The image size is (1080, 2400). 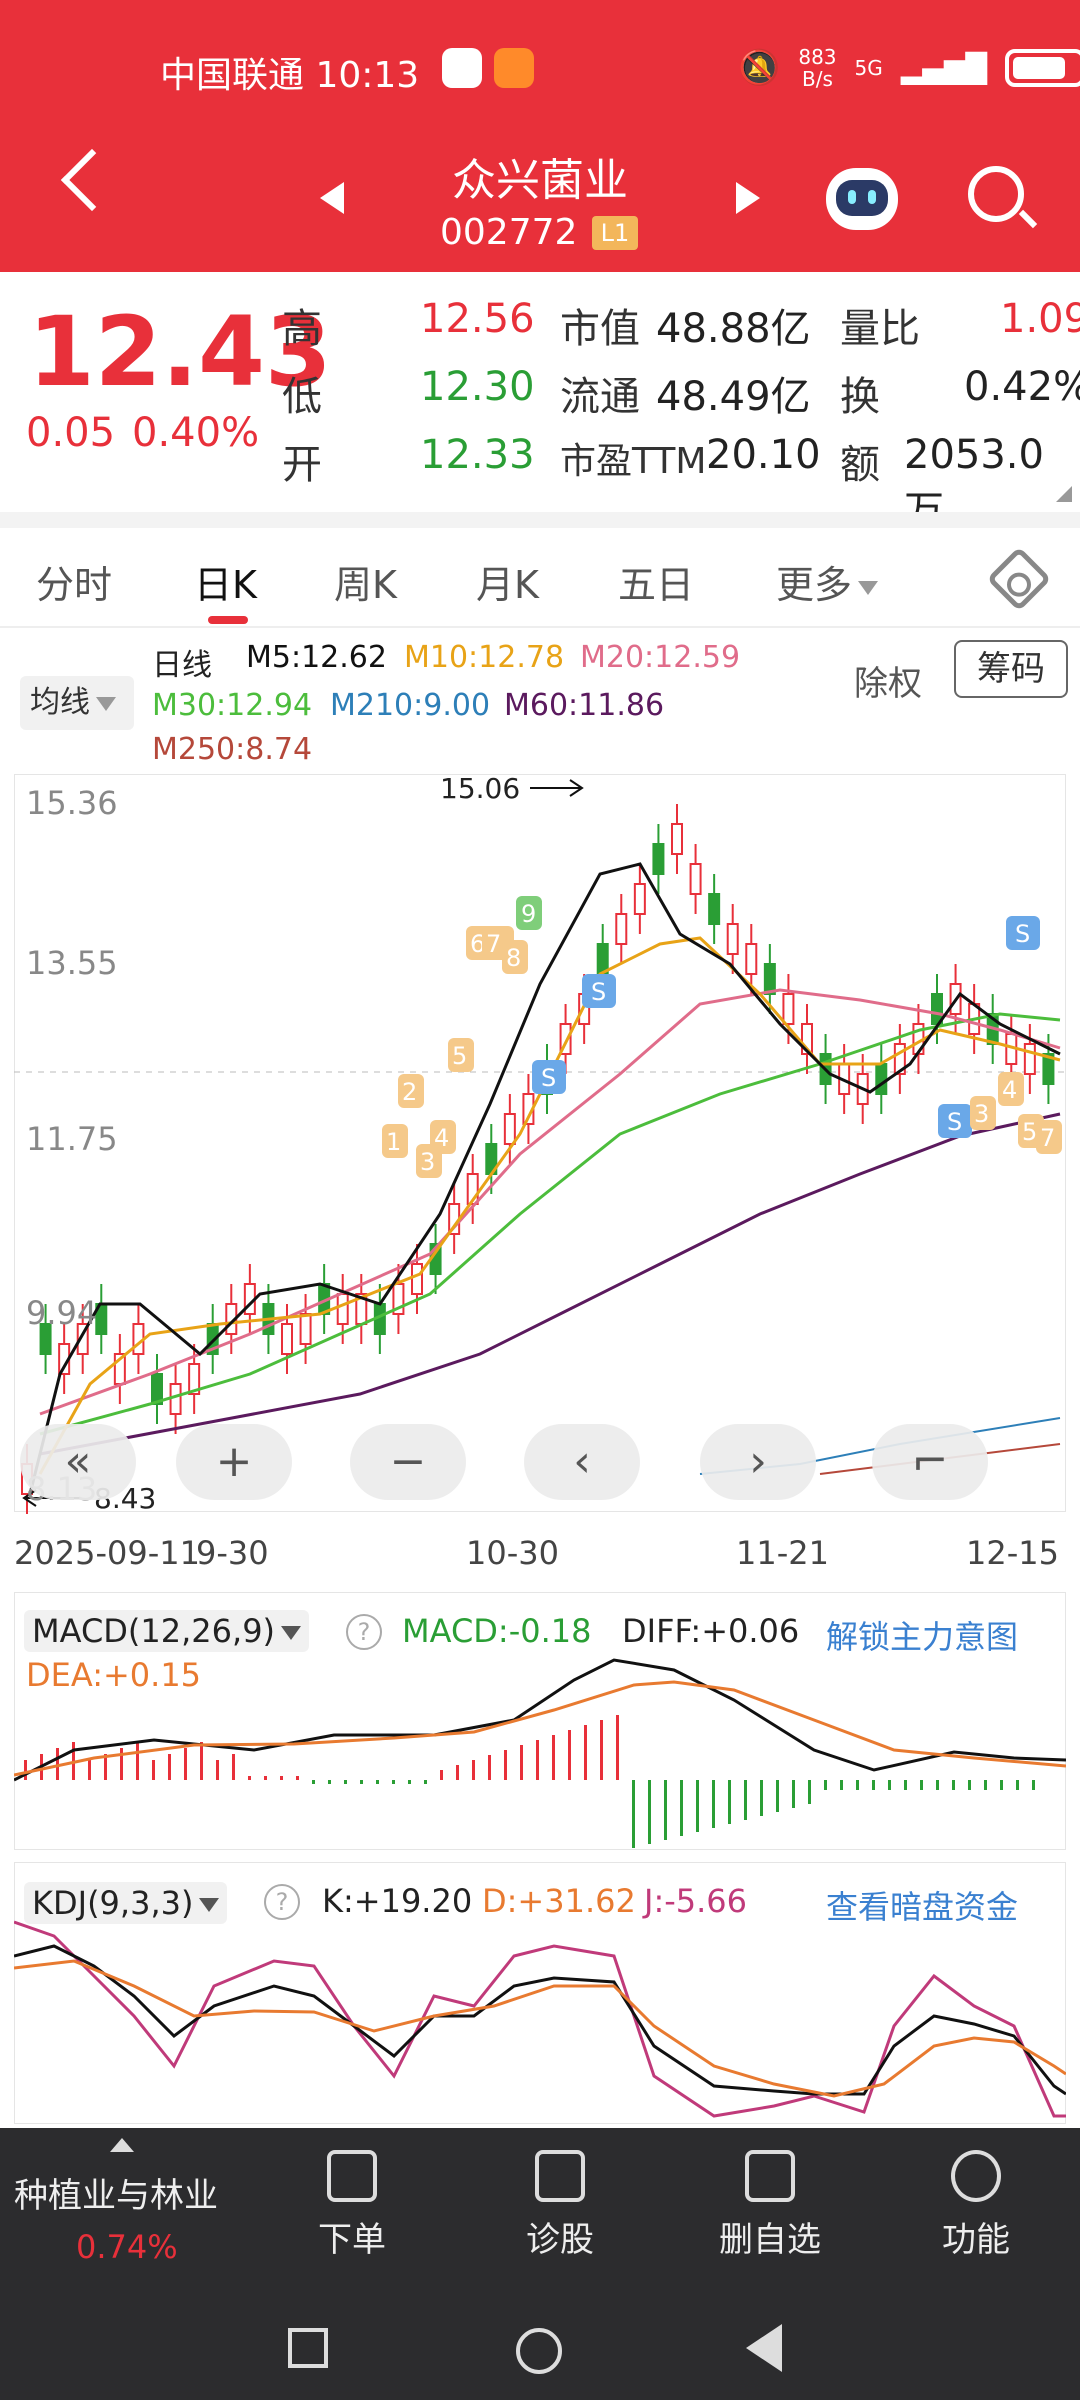 What do you see at coordinates (397, 1901) in the screenshot?
I see `k-value: K:+19.20` at bounding box center [397, 1901].